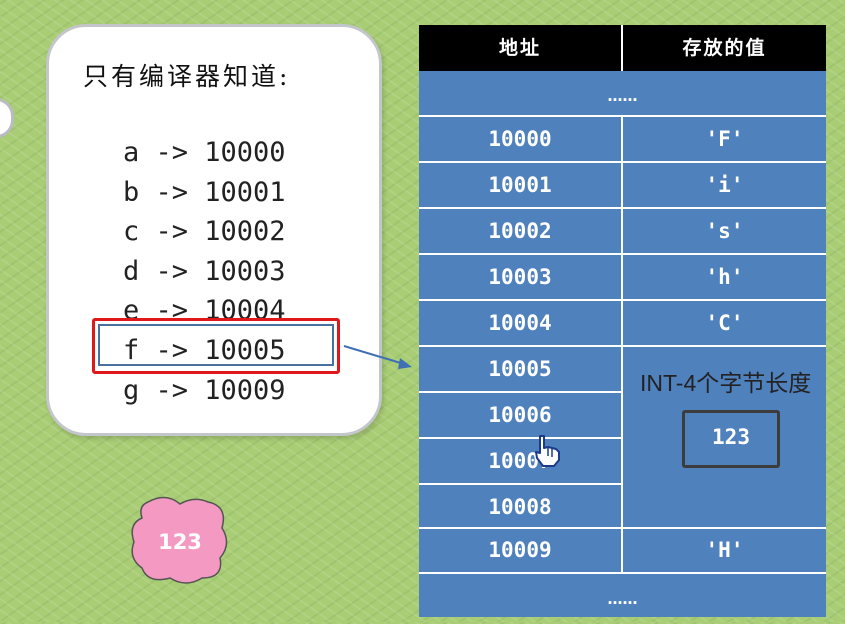 The width and height of the screenshot is (845, 624). What do you see at coordinates (726, 383) in the screenshot?
I see `int-size-note: INT-4个字节长度` at bounding box center [726, 383].